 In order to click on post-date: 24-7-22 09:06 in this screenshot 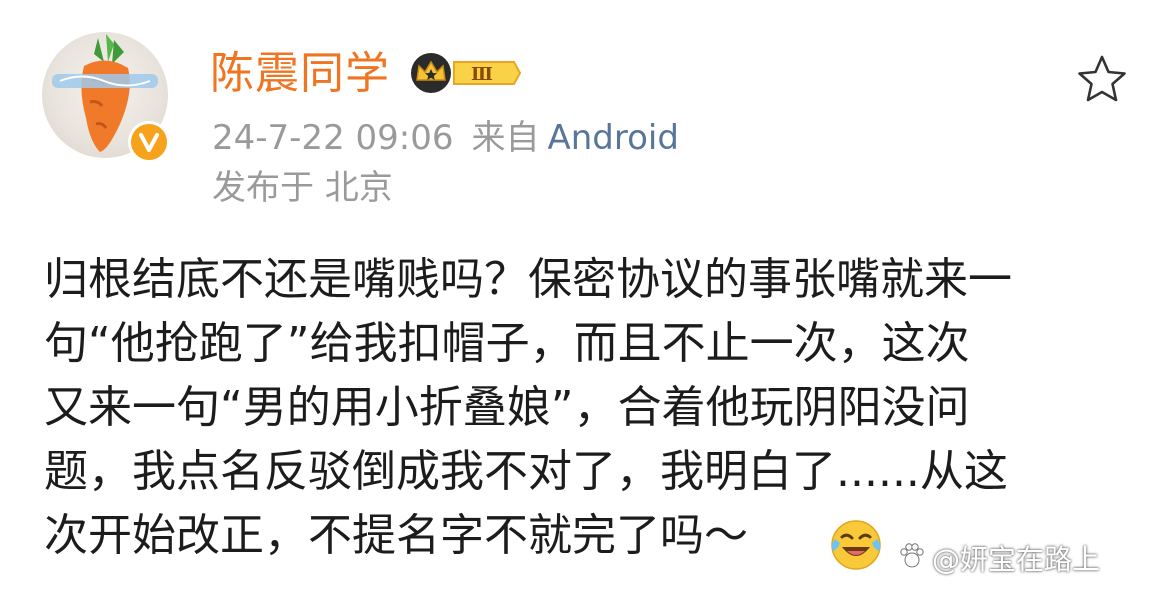, I will do `click(333, 138)`.